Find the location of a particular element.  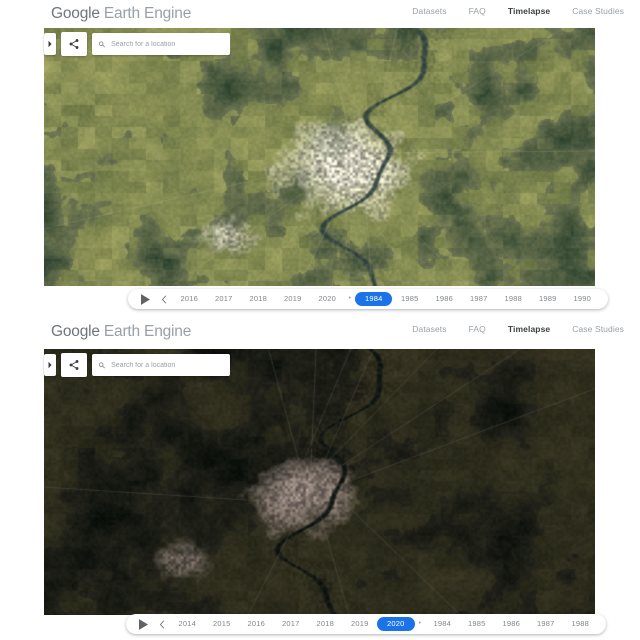

timeline-year-2015: 2015 is located at coordinates (222, 624).